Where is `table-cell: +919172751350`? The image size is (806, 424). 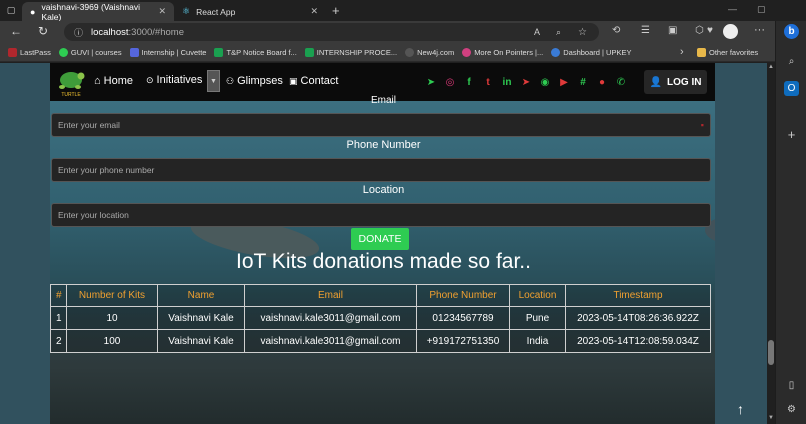 table-cell: +919172751350 is located at coordinates (463, 341).